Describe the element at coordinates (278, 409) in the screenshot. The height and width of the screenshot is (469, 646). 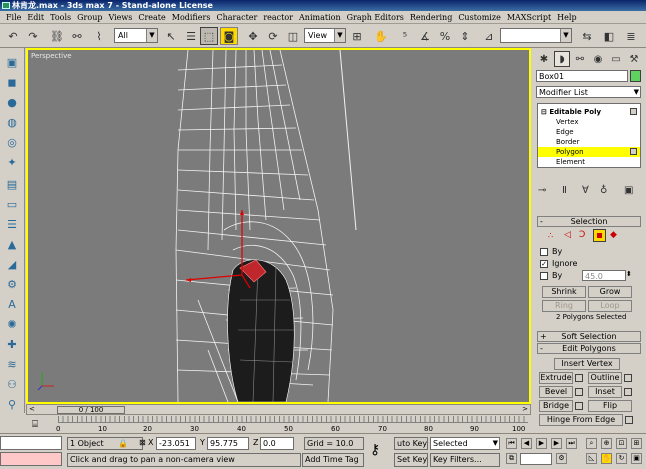
I see `time-slider: 0 / 100 < >` at that location.